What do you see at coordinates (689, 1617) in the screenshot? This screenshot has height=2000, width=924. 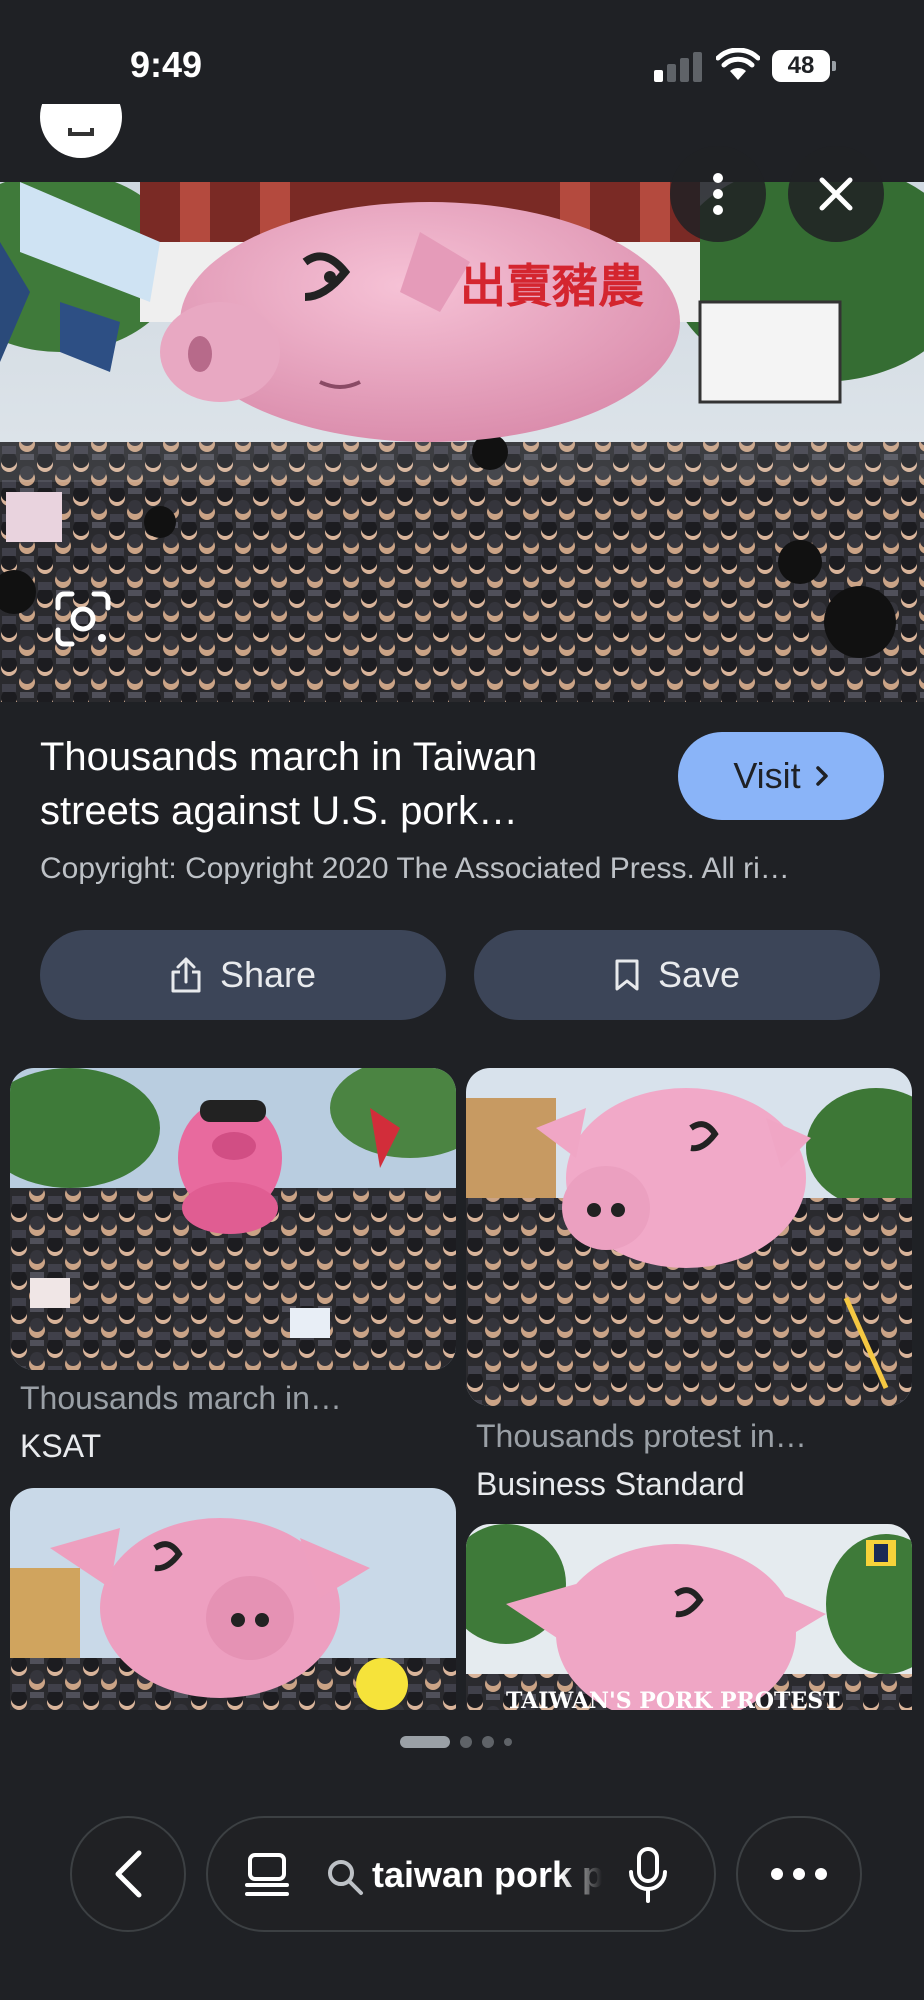 I see `related-image-4: TAIWAN'S PORK PROTEST` at bounding box center [689, 1617].